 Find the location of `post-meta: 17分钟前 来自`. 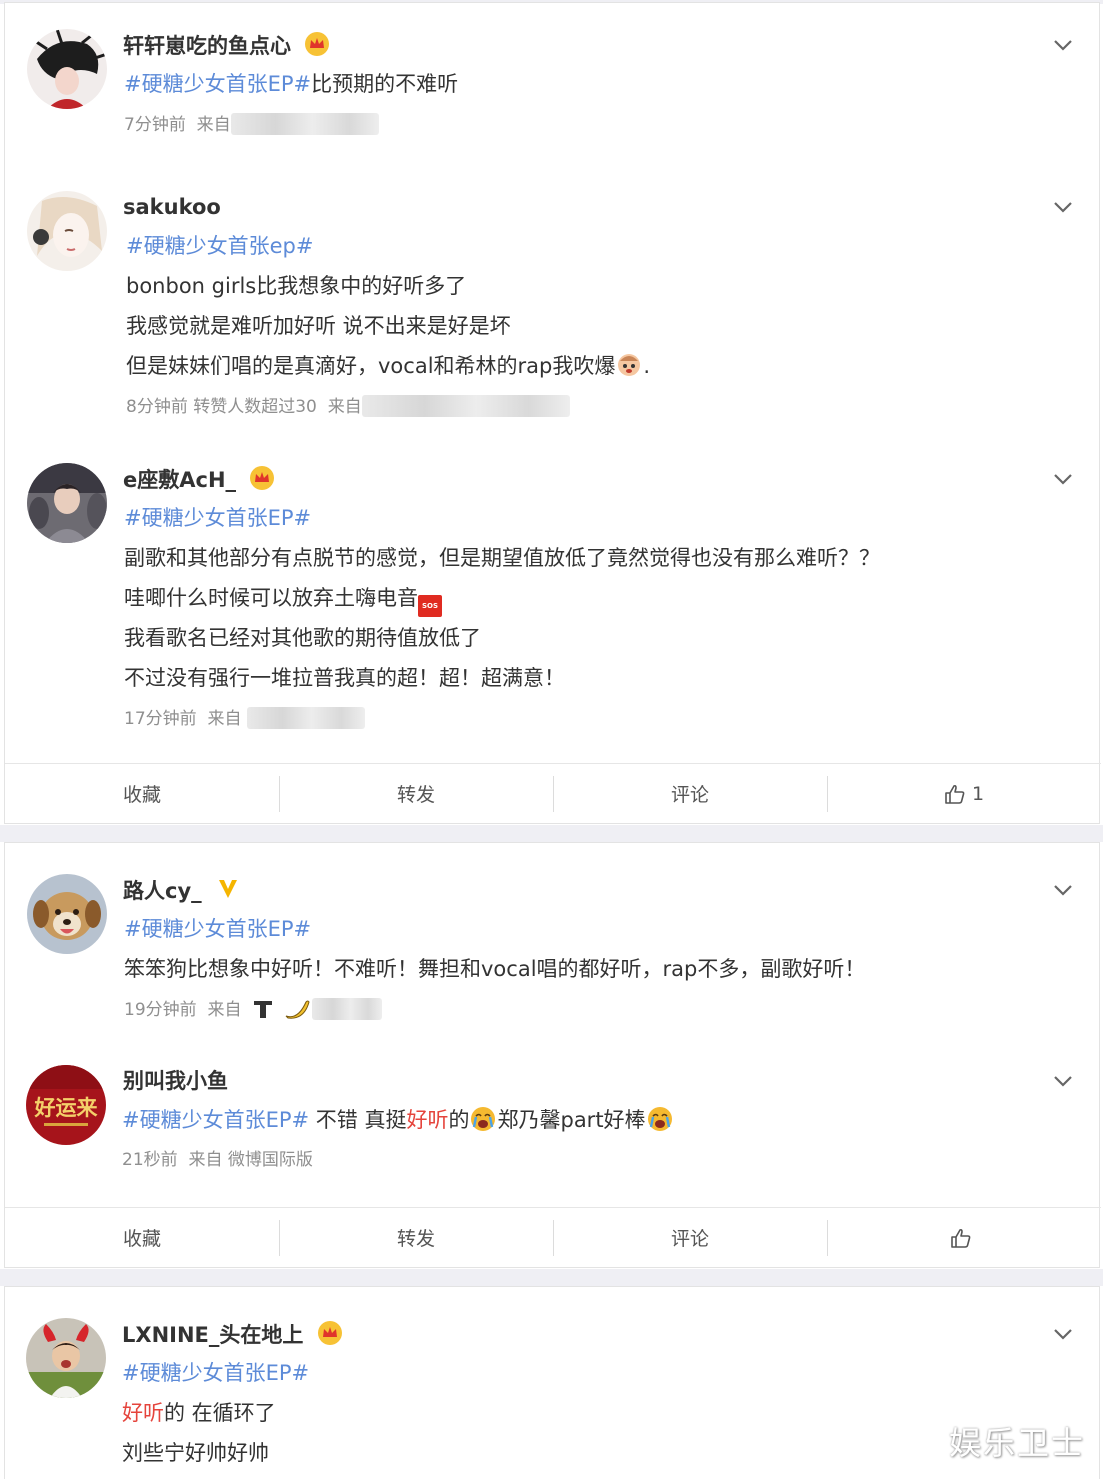

post-meta: 17分钟前 来自 is located at coordinates (244, 718).